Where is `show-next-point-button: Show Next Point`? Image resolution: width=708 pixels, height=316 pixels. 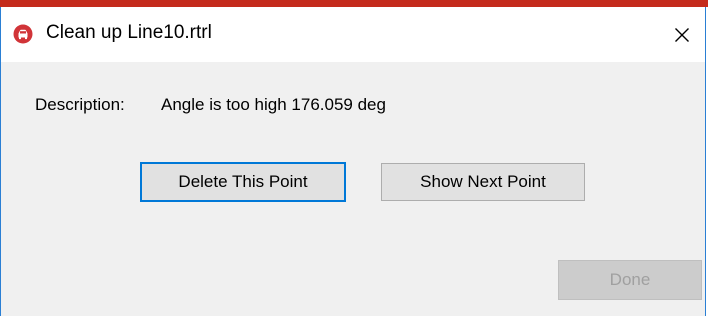
show-next-point-button: Show Next Point is located at coordinates (483, 182).